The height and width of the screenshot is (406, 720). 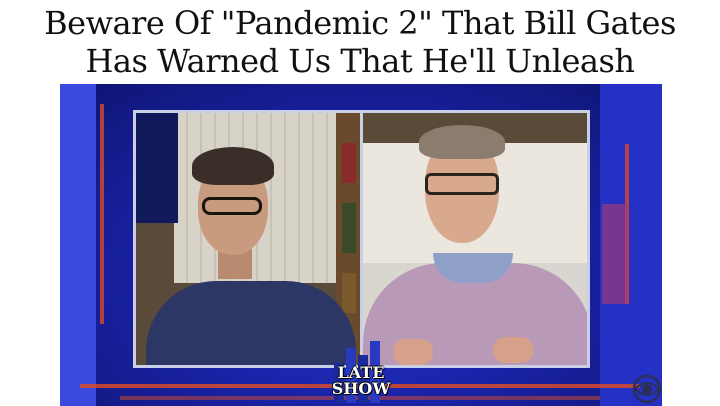 I want to click on logo-text-show: SHOW, so click(x=361, y=388).